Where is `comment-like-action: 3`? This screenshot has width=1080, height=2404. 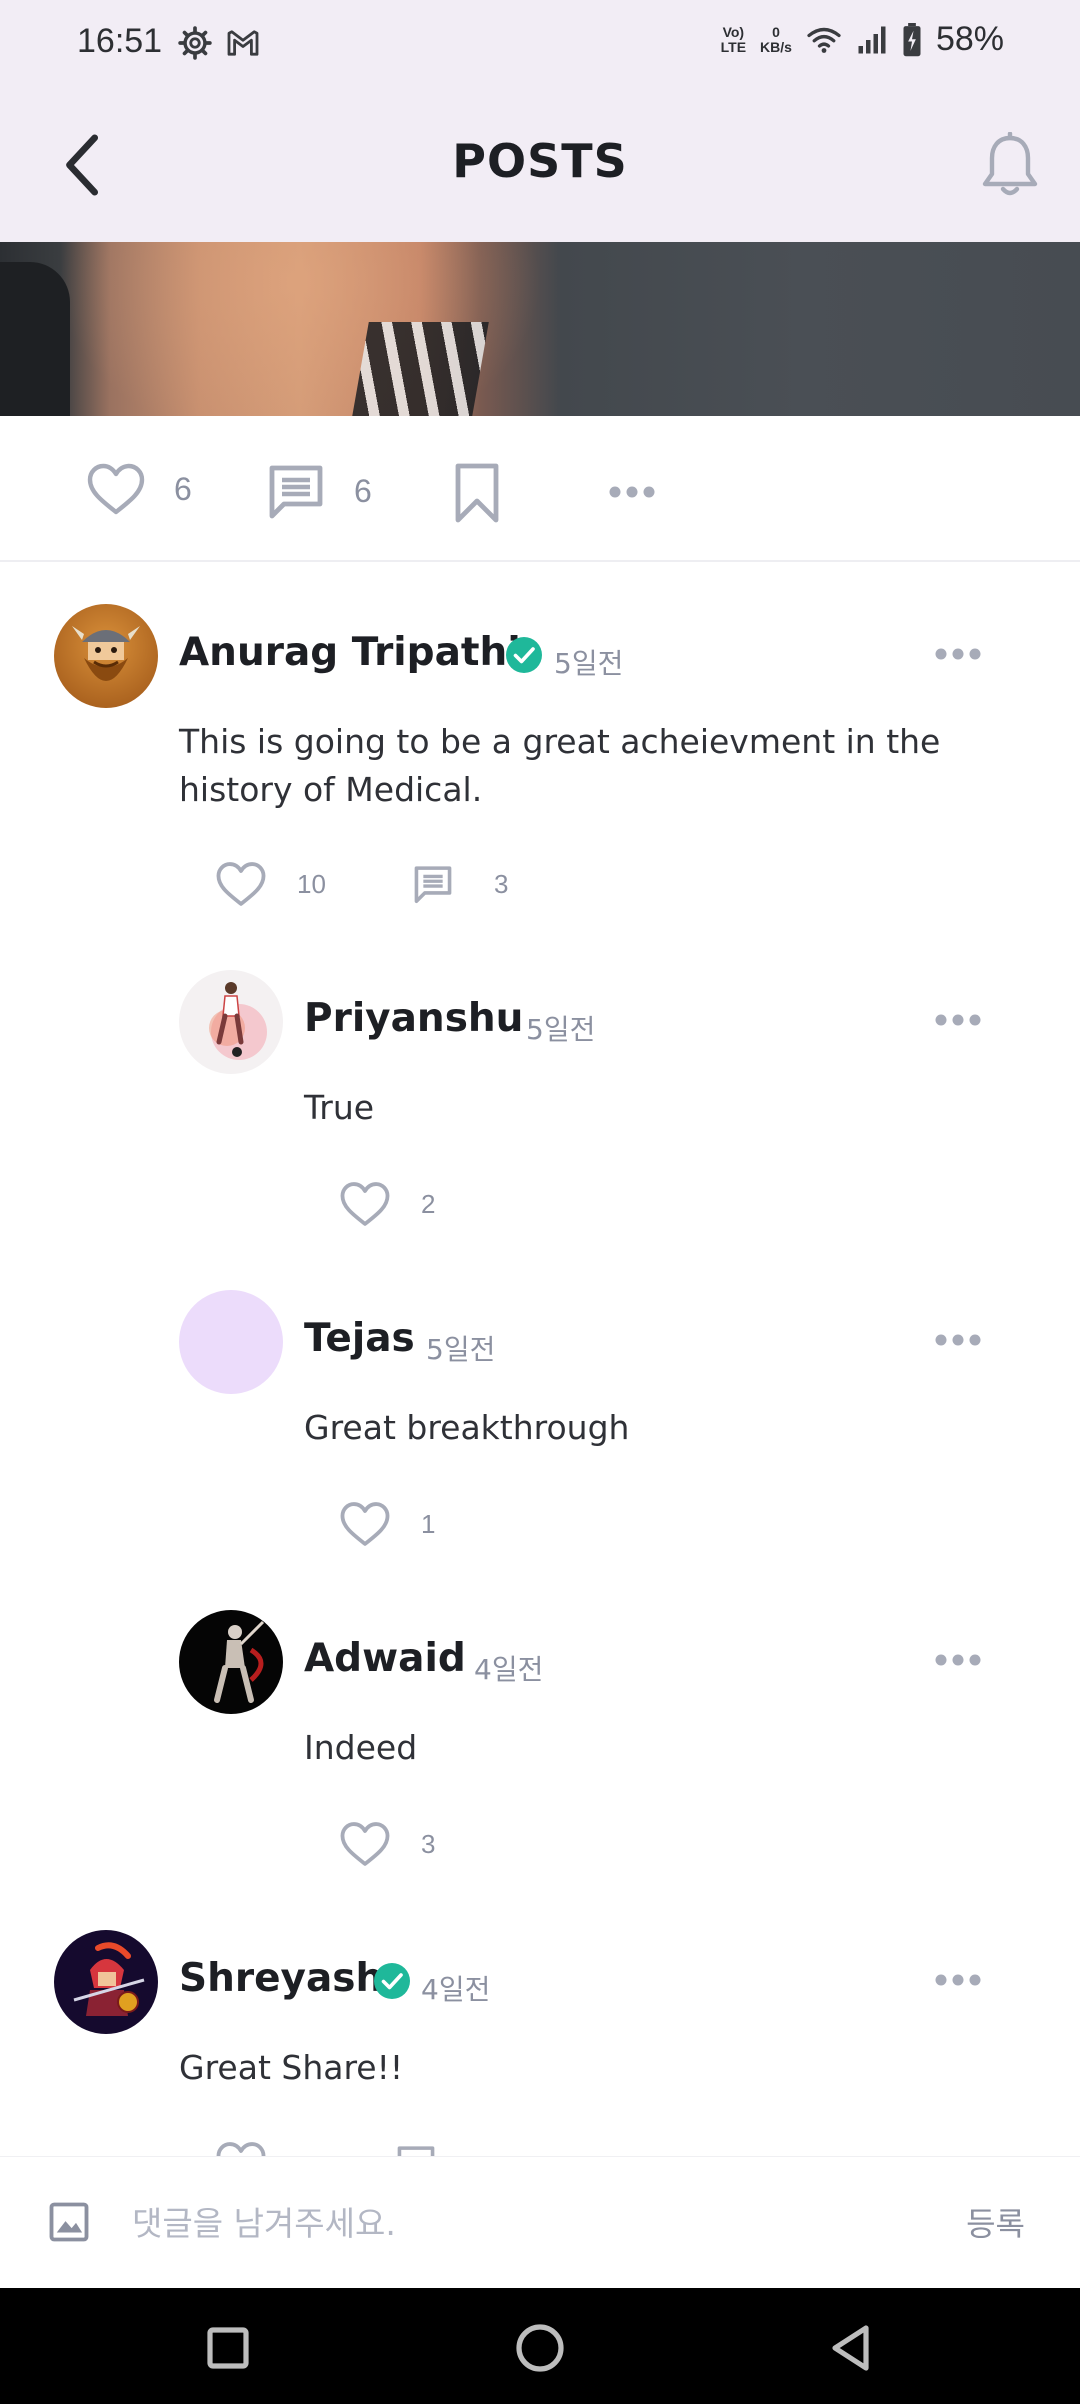
comment-like-action: 3 is located at coordinates (387, 1844).